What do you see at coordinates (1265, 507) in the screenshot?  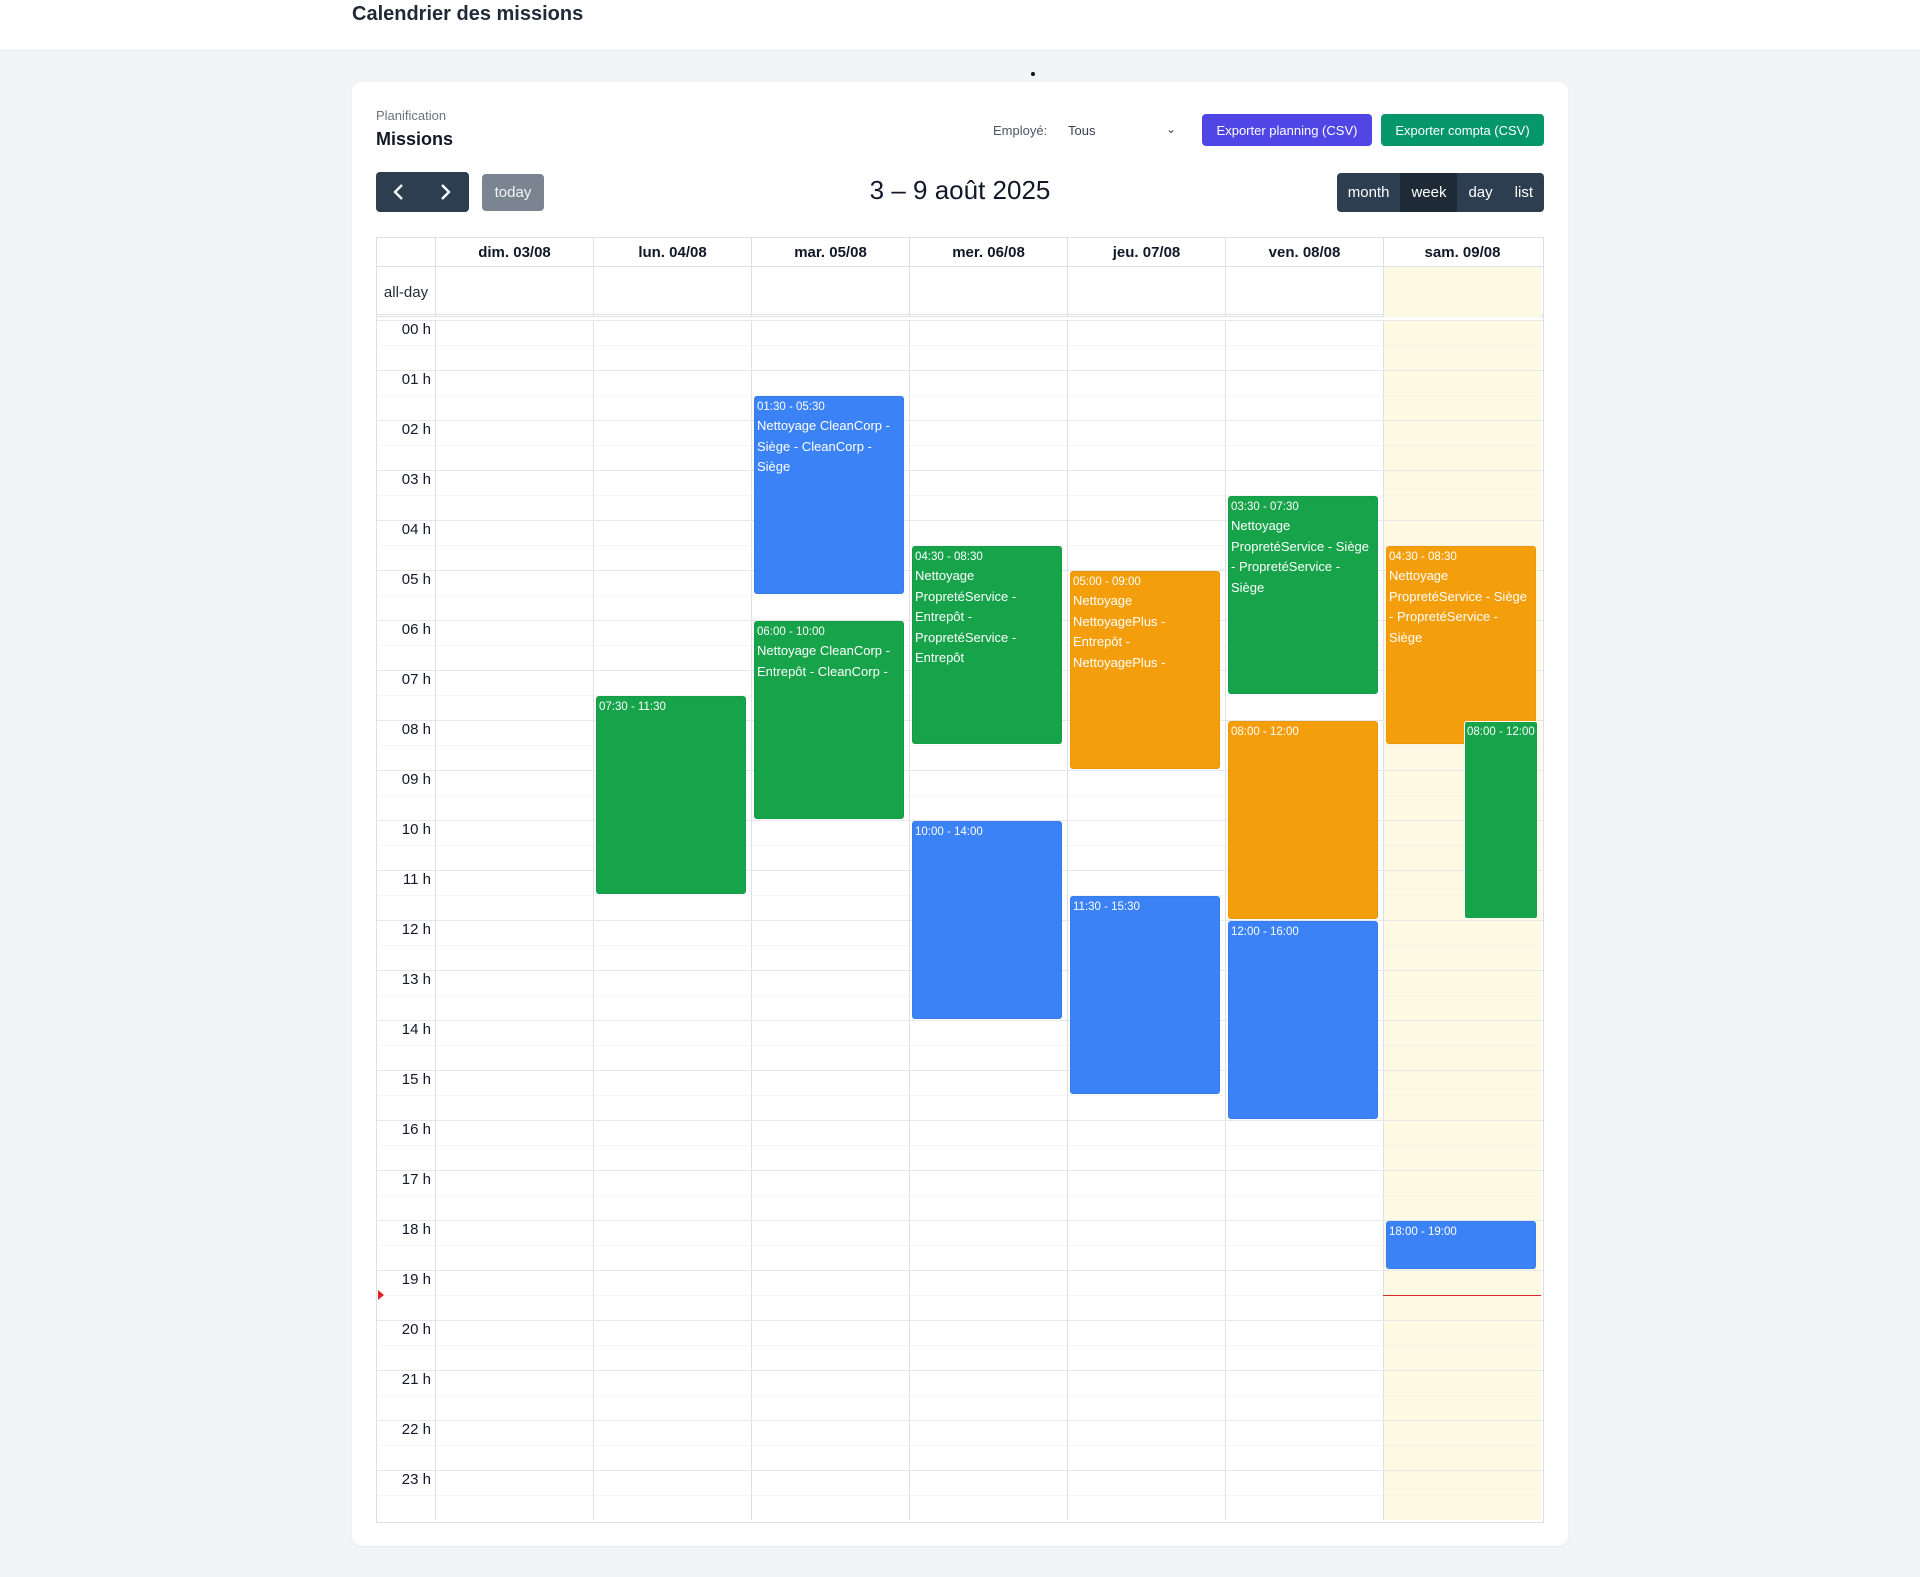 I see `event-time: 03:30 - 07:30` at bounding box center [1265, 507].